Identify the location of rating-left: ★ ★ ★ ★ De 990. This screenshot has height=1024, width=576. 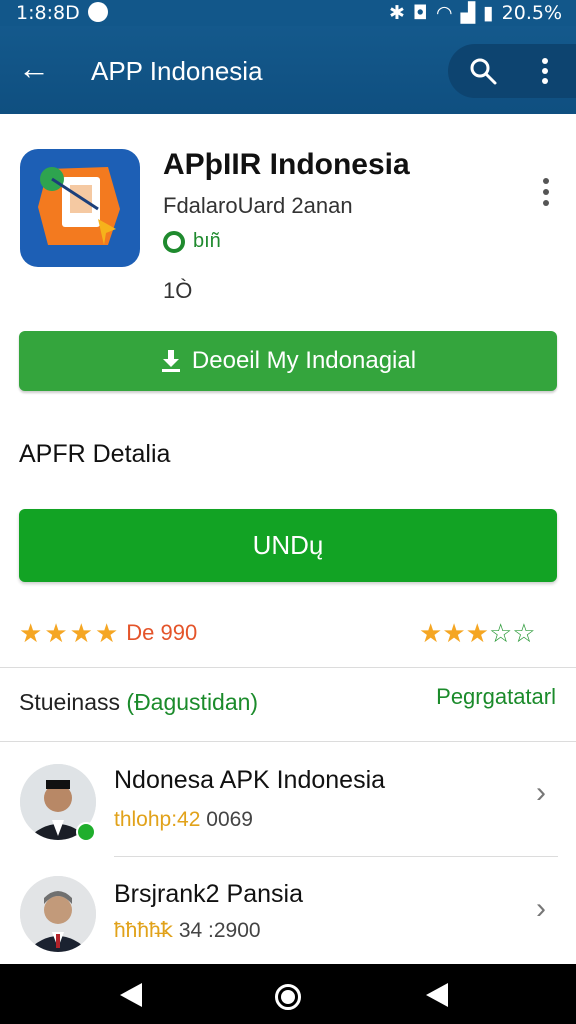
(108, 633).